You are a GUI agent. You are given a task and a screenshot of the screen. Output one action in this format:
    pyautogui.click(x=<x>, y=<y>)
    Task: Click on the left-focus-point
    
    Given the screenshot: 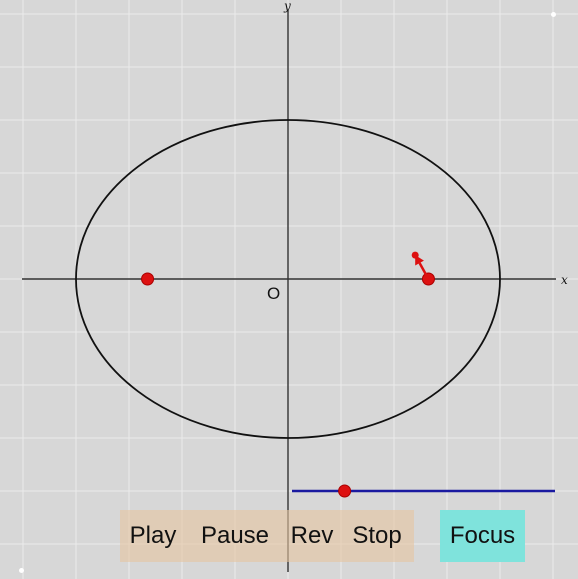 What is the action you would take?
    pyautogui.click(x=148, y=279)
    